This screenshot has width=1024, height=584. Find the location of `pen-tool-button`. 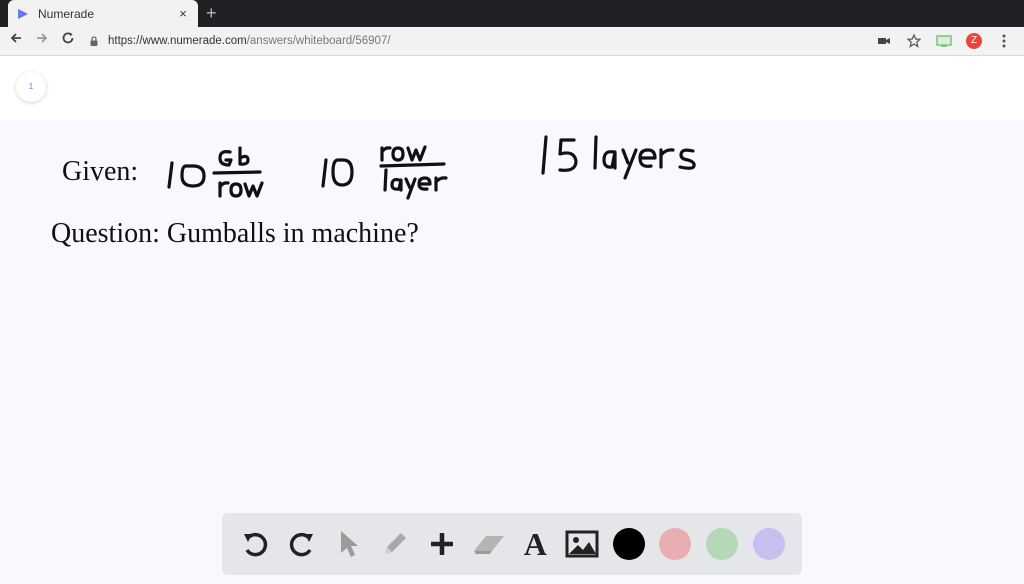

pen-tool-button is located at coordinates (395, 544).